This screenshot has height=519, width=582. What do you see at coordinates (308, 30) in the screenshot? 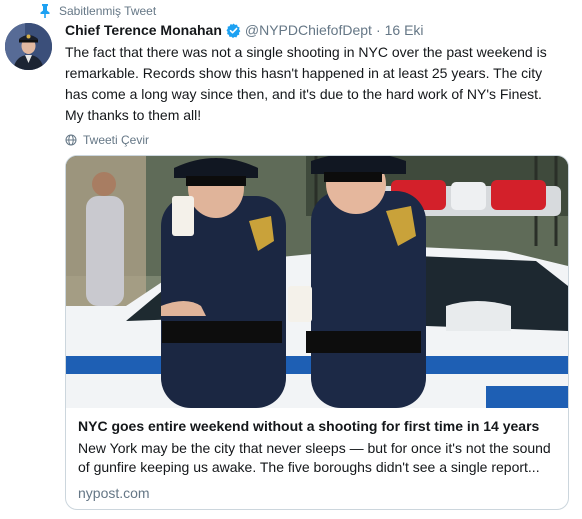
I see `author-handle: @NYPDChiefofDept` at bounding box center [308, 30].